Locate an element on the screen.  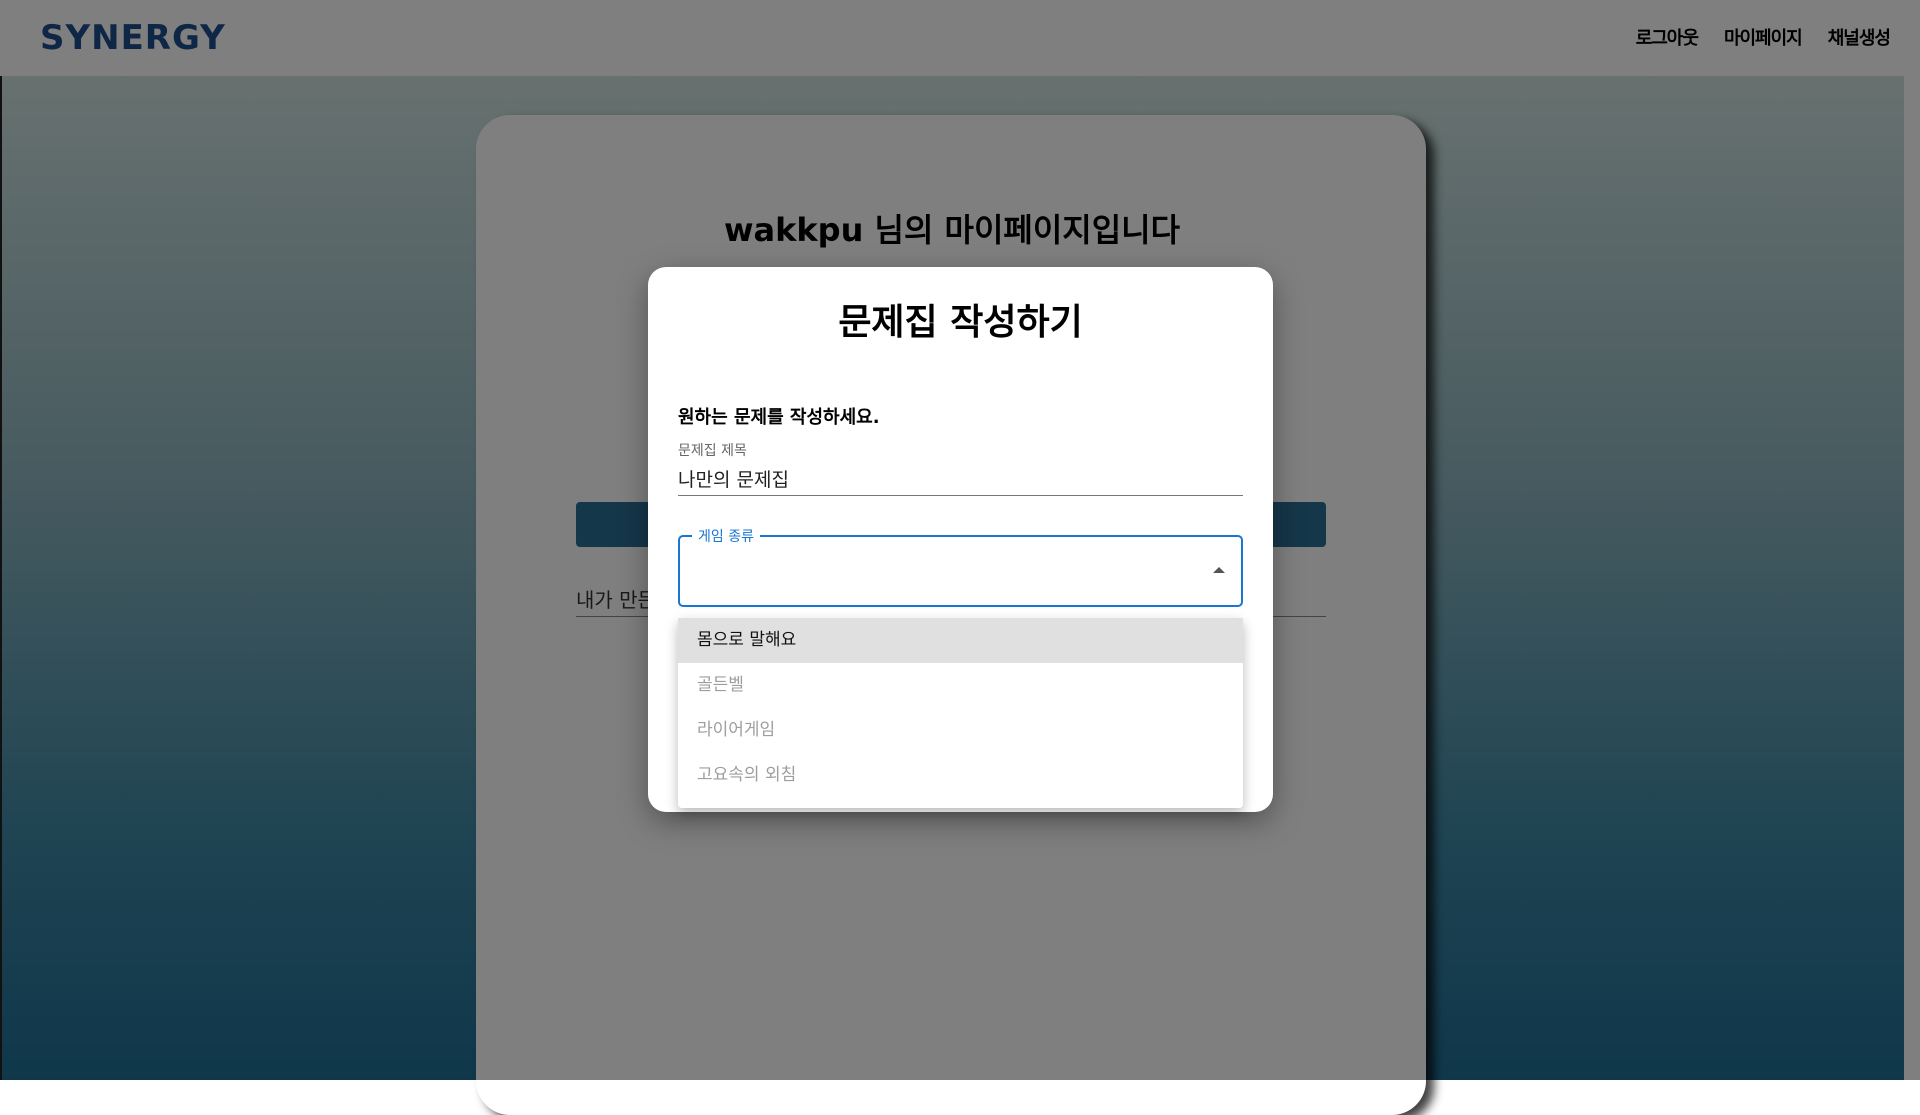
modal-title: 문제집 작성하기 is located at coordinates (960, 322).